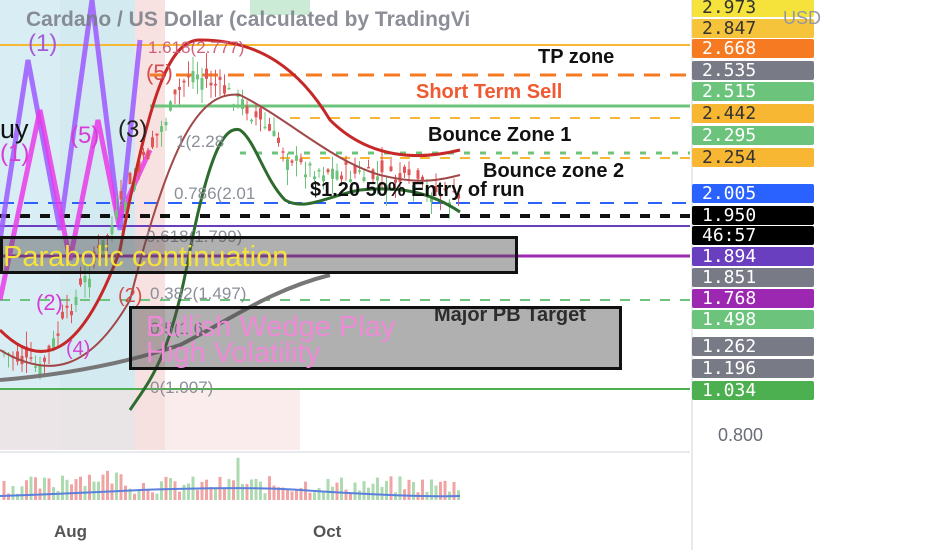 The image size is (932, 550). I want to click on price-label-4657: 46:57, so click(753, 235).